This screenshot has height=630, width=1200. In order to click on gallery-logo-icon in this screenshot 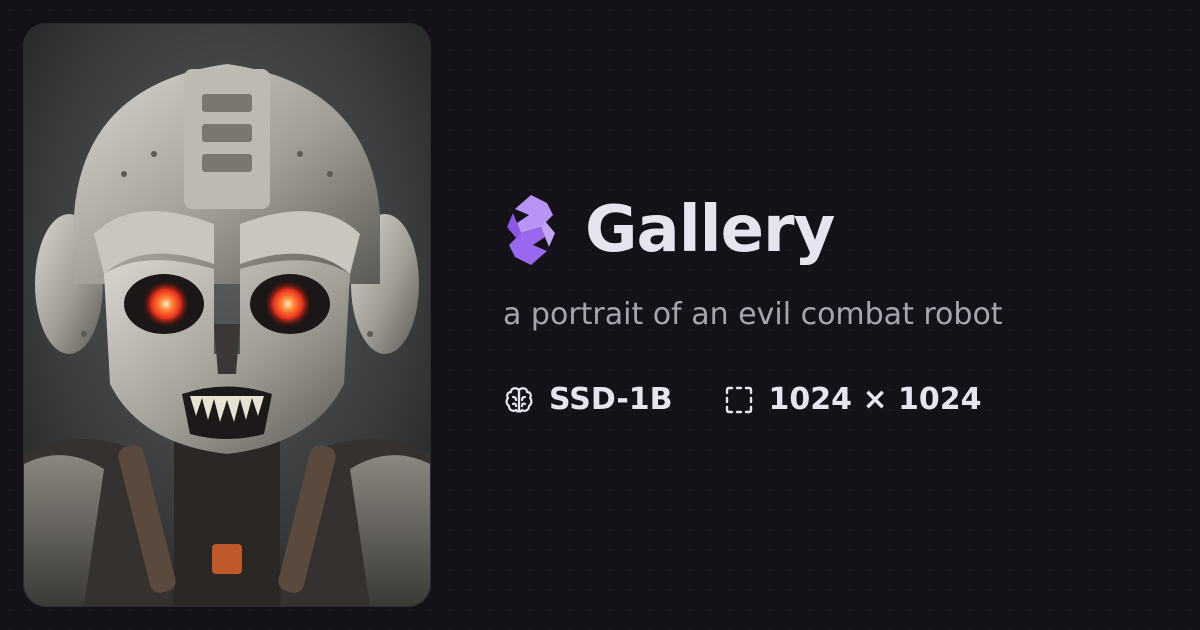, I will do `click(531, 230)`.